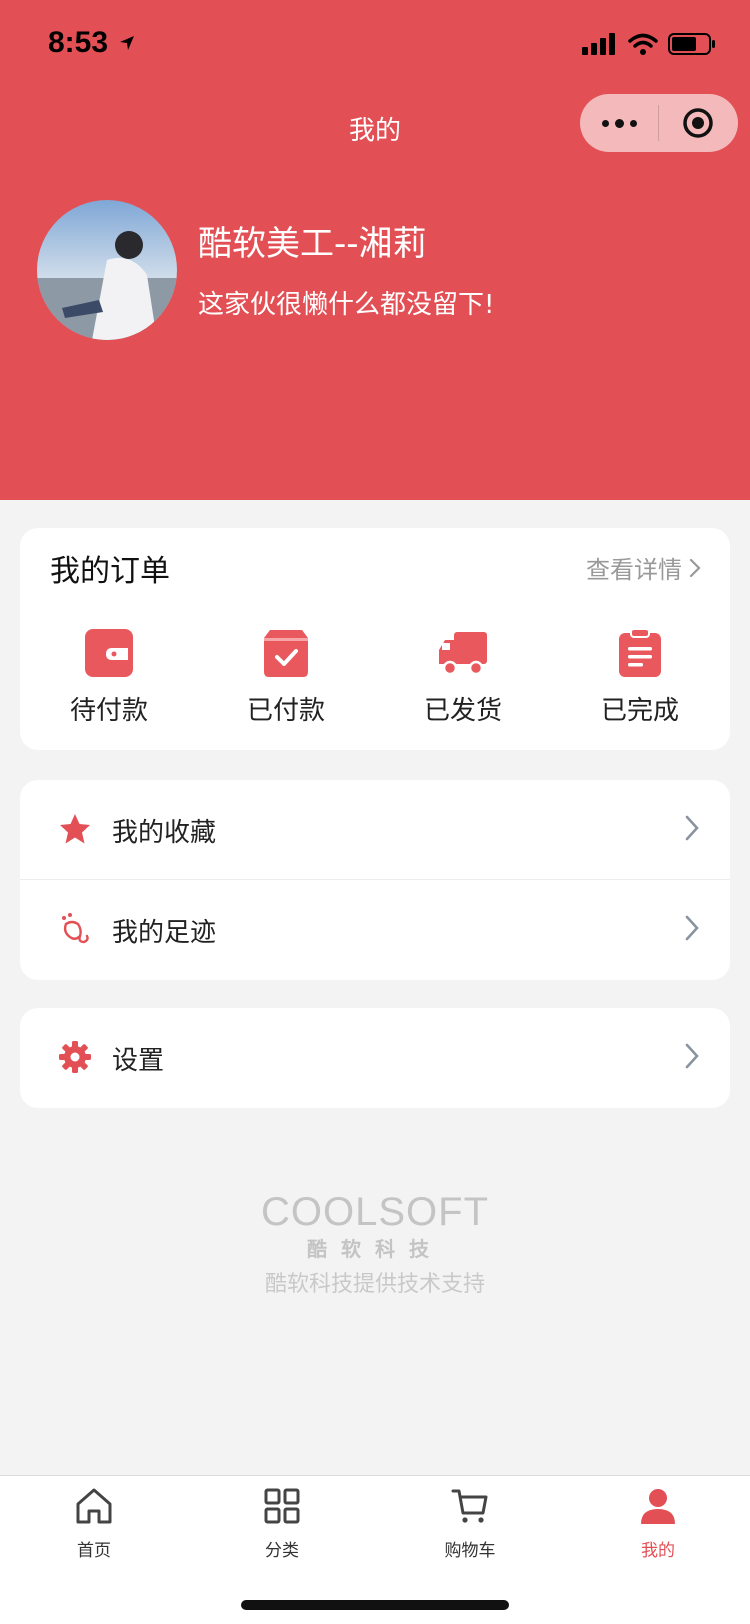 The image size is (750, 1624). I want to click on avatar, so click(107, 270).